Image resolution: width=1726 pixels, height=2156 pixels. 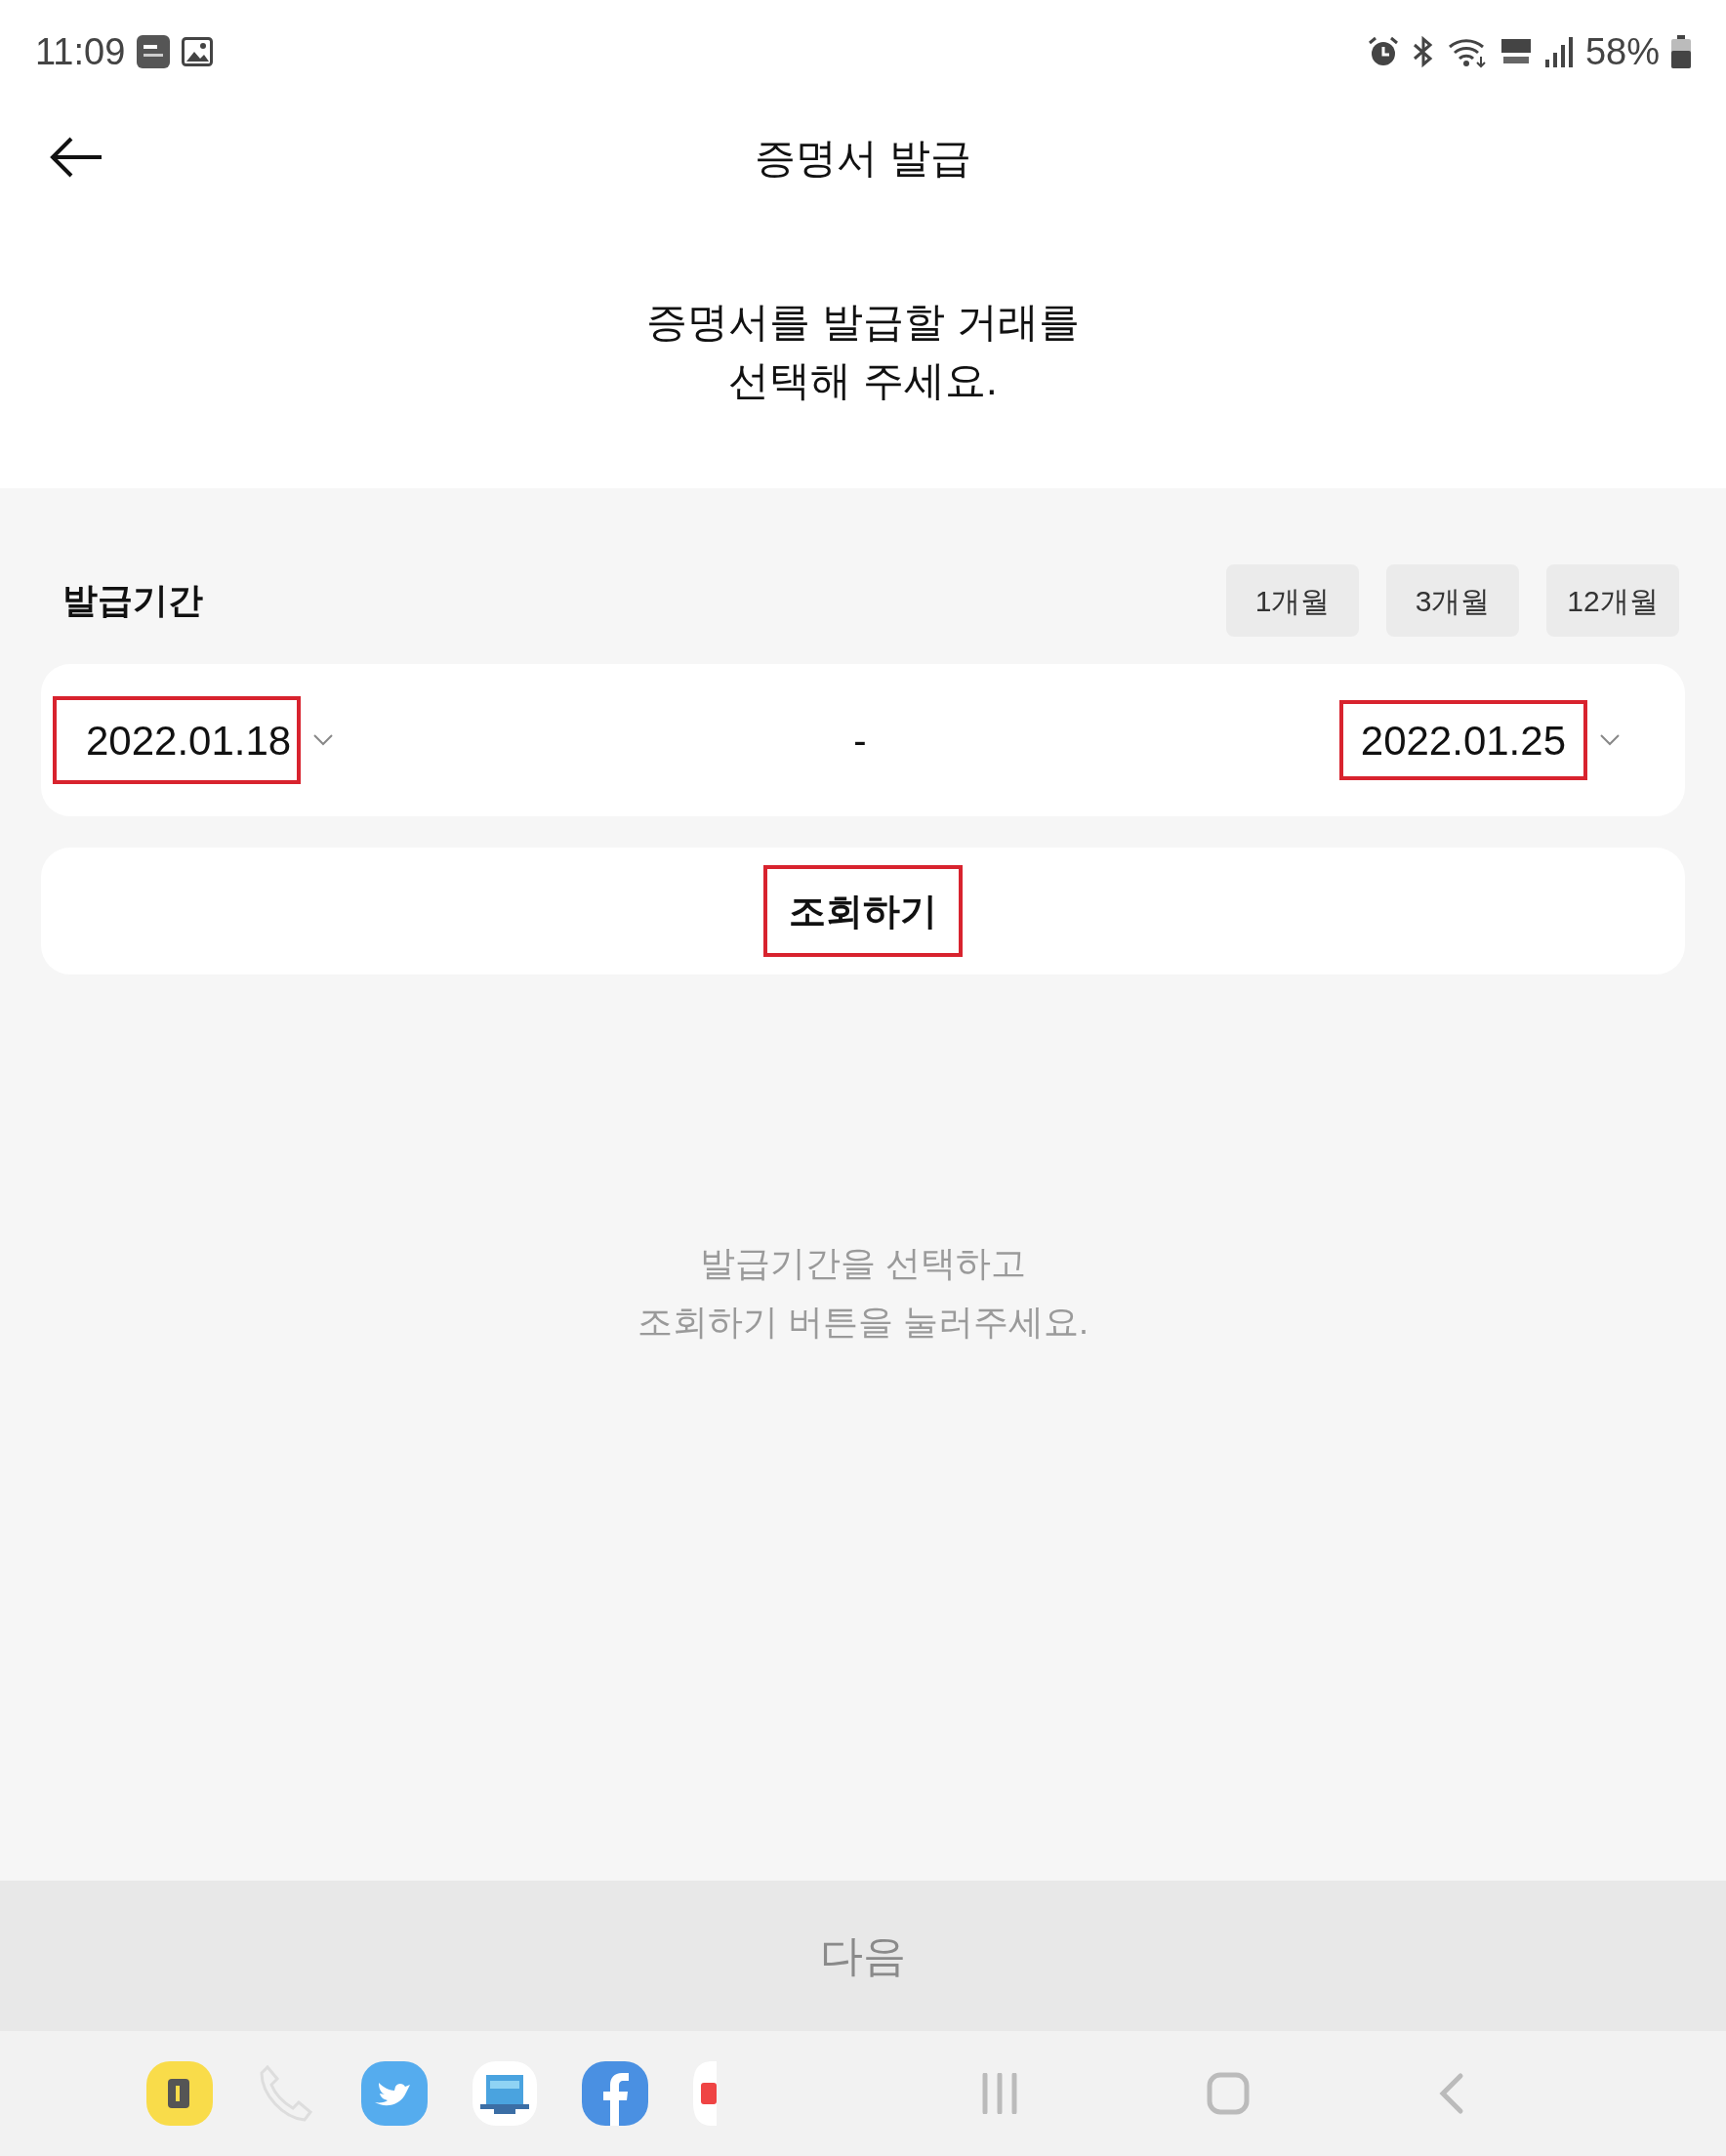 What do you see at coordinates (1612, 600) in the screenshot?
I see `period-chip: 12개월` at bounding box center [1612, 600].